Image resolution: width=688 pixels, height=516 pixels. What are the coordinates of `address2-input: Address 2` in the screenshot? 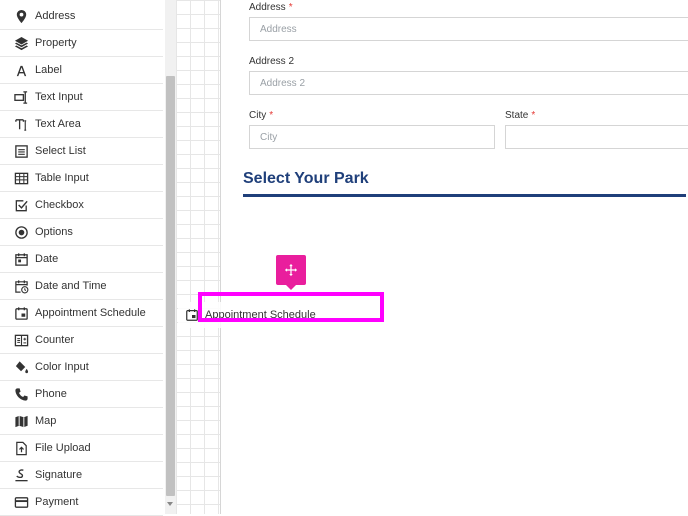 It's located at (468, 83).